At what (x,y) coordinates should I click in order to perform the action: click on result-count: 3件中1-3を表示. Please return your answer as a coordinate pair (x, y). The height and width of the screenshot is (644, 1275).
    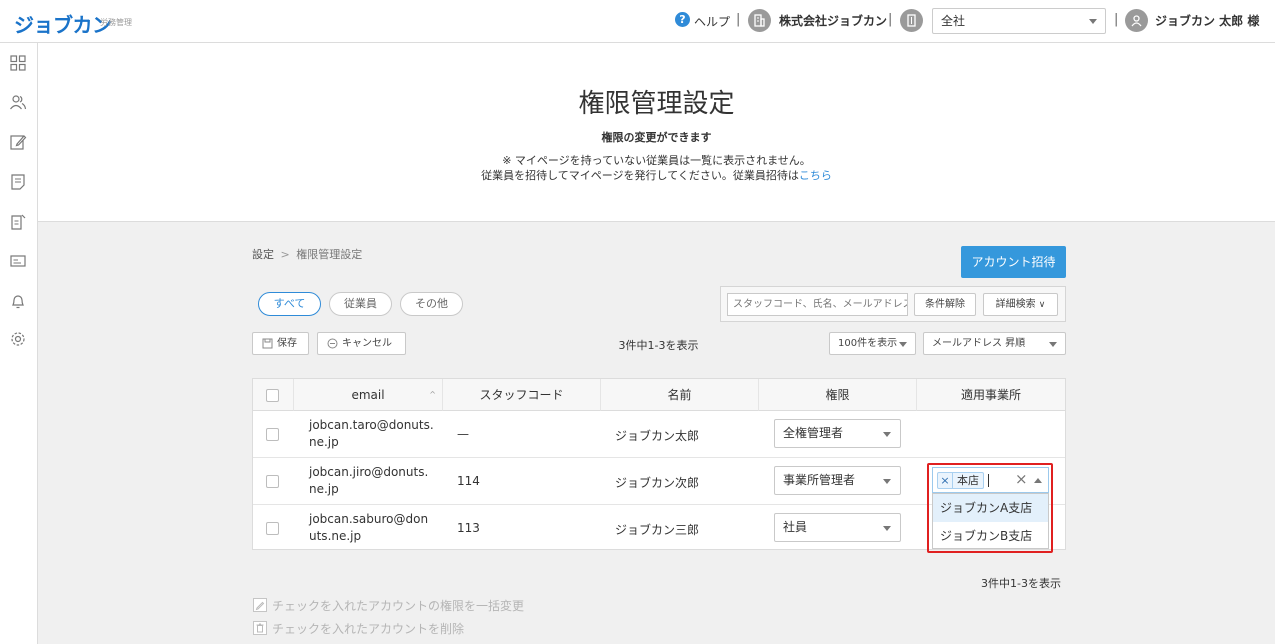
    Looking at the image, I should click on (658, 345).